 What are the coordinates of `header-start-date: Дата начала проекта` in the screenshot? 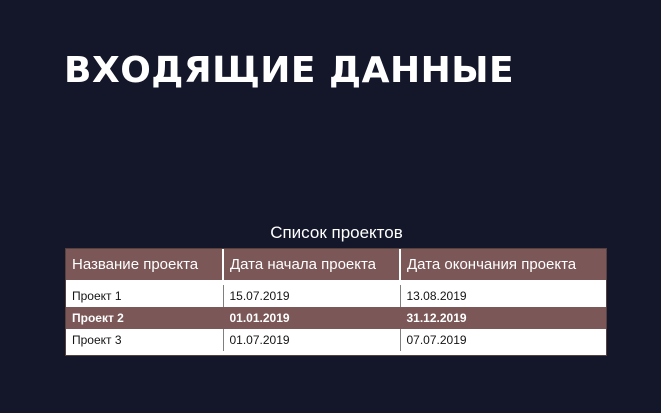 It's located at (312, 267).